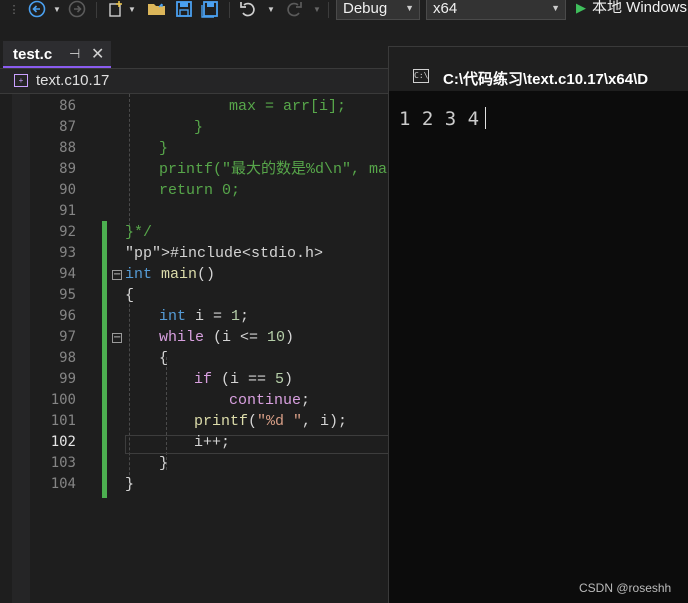 The height and width of the screenshot is (603, 688). What do you see at coordinates (63, 400) in the screenshot?
I see `line-number: 100` at bounding box center [63, 400].